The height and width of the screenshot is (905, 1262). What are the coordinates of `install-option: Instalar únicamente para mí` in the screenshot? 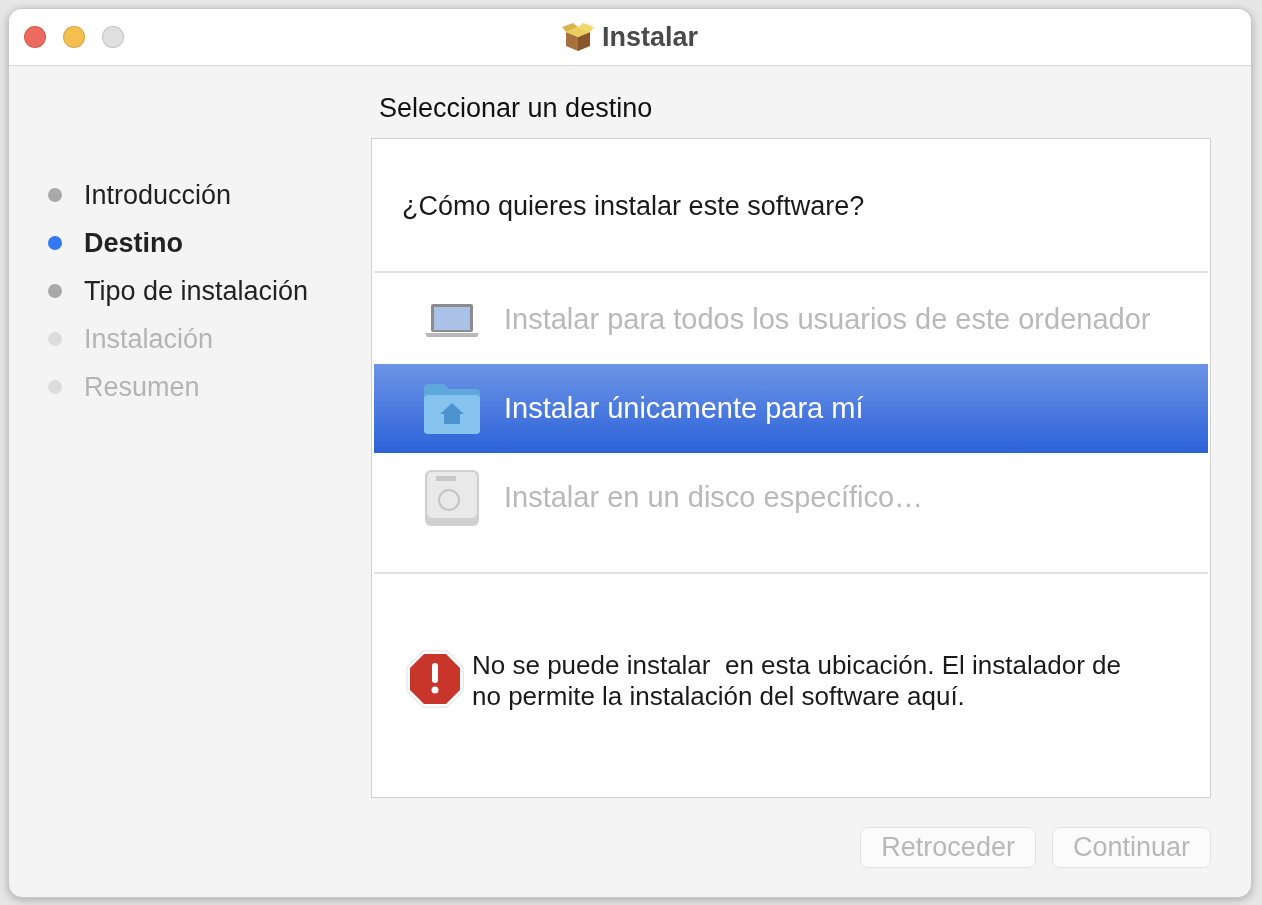 It's located at (791, 408).